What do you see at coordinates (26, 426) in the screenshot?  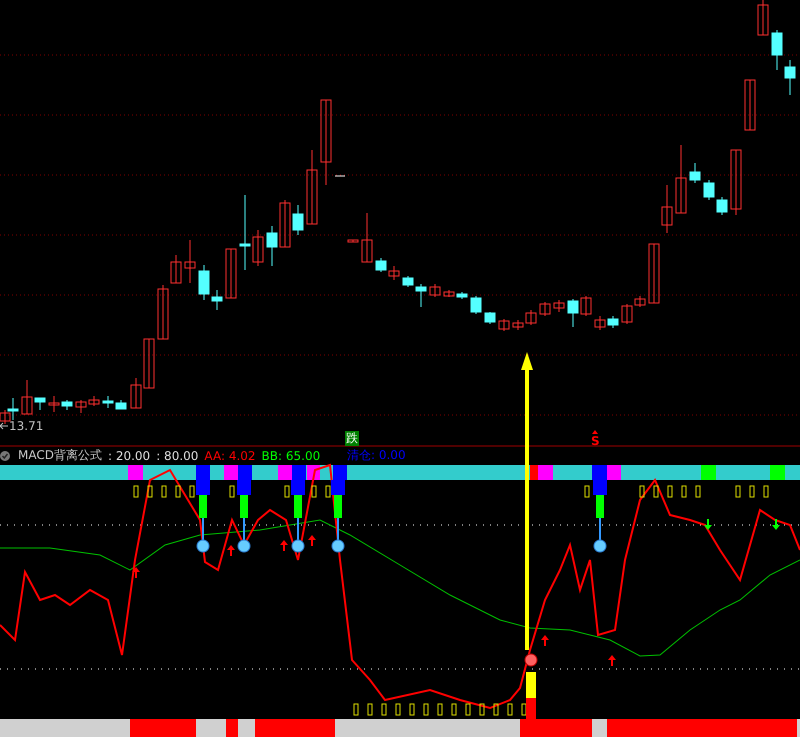 I see `price-label: 13.71` at bounding box center [26, 426].